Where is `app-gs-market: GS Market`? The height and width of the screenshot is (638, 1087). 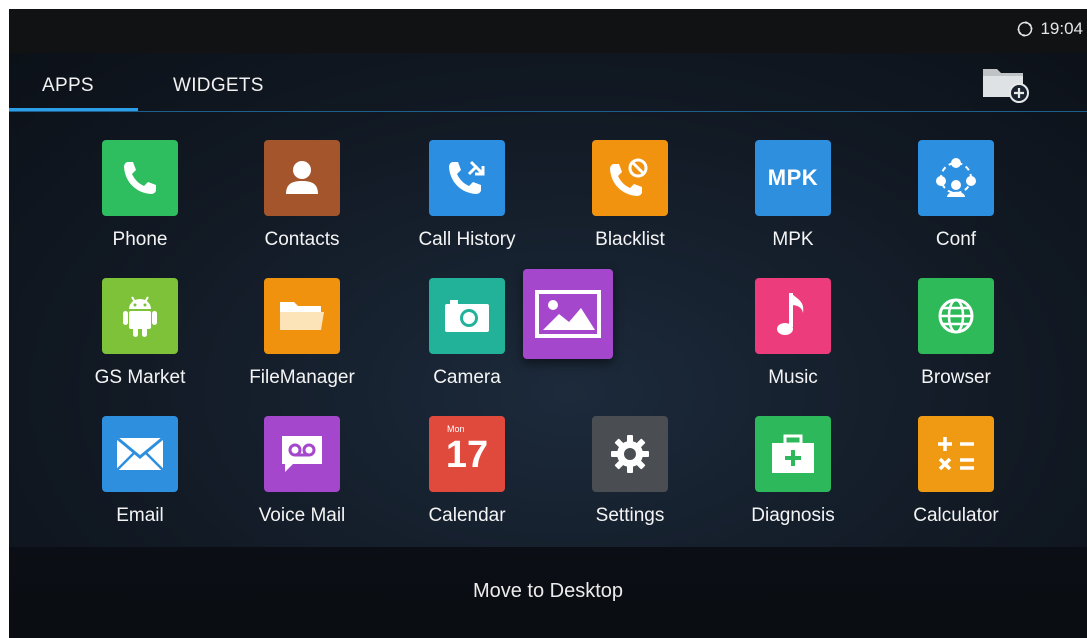
app-gs-market: GS Market is located at coordinates (140, 338).